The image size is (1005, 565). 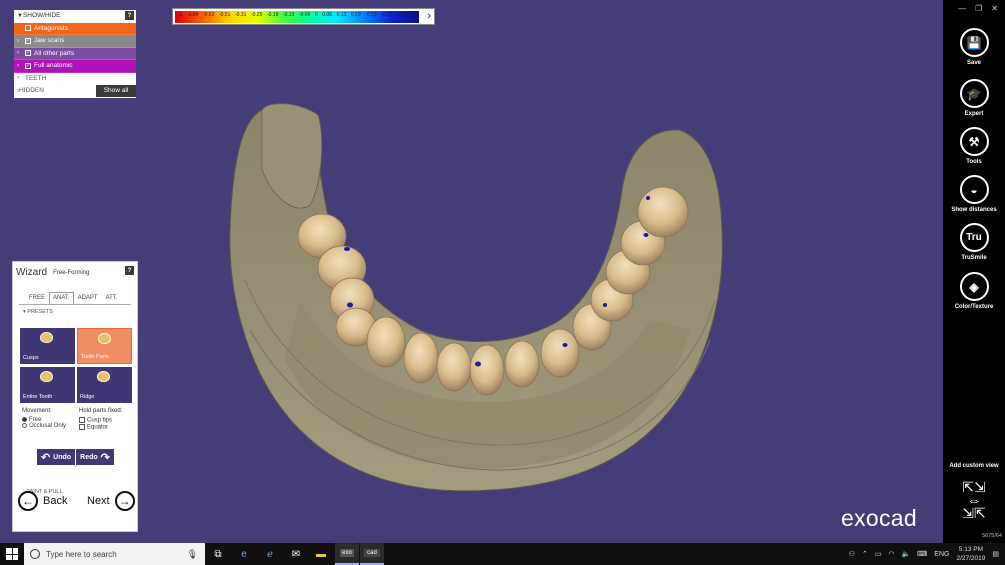 I want to click on volume-icon: 🔈, so click(x=905, y=554).